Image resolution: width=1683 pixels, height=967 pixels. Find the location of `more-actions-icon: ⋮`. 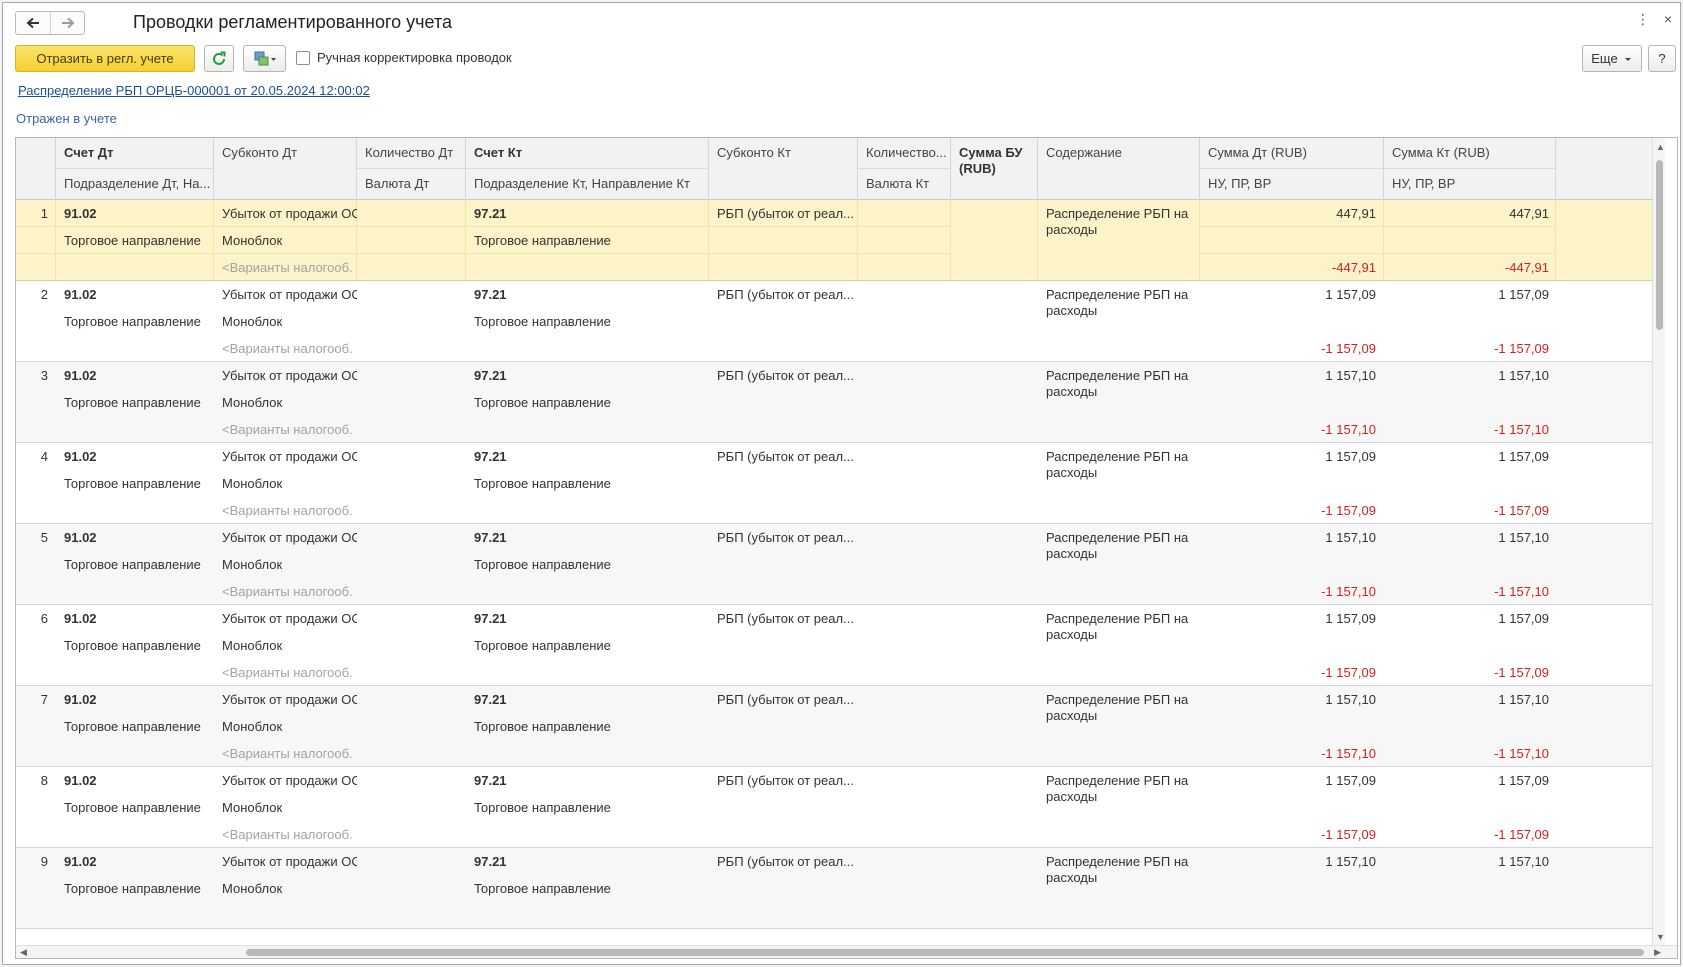

more-actions-icon: ⋮ is located at coordinates (1643, 19).